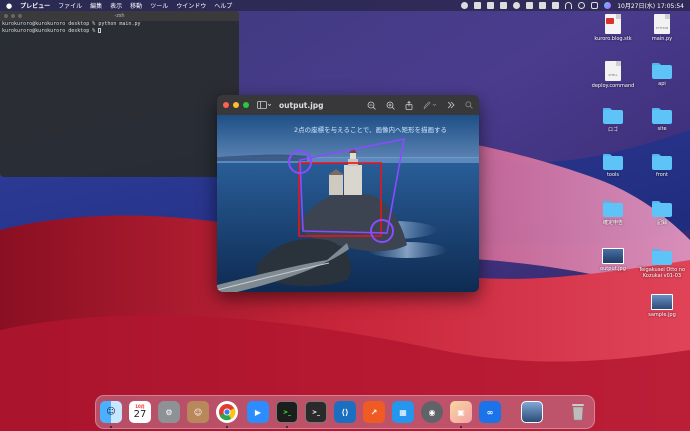 This screenshot has width=690, height=431. What do you see at coordinates (432, 412) in the screenshot?
I see `dock-quicktime-icon: ◉` at bounding box center [432, 412].